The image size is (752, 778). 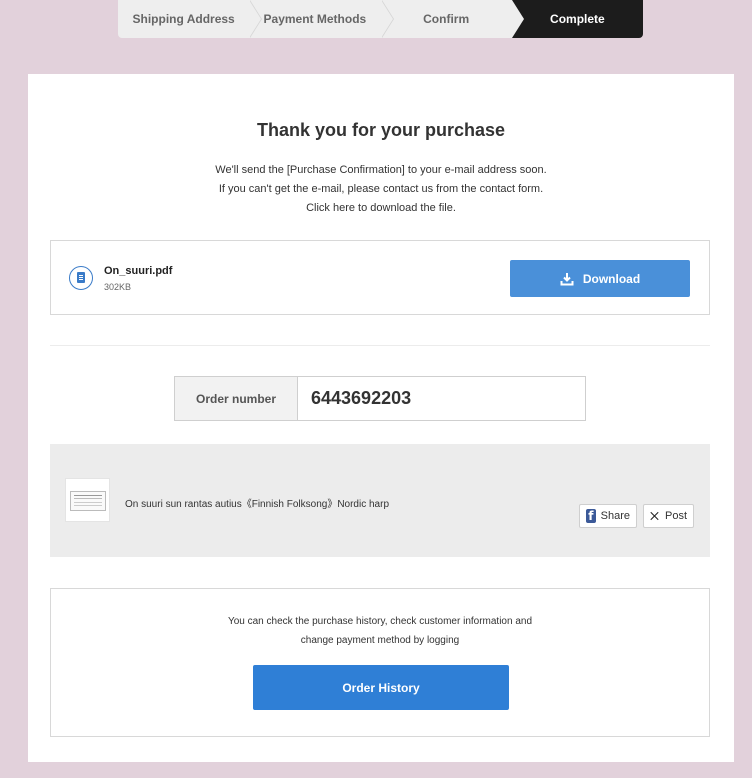 I want to click on file-name: On_suuri.pdf, so click(x=138, y=271).